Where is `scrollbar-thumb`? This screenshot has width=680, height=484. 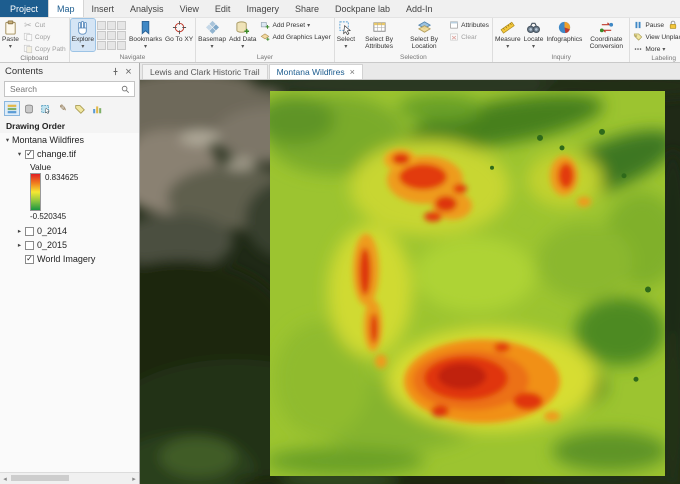
scrollbar-thumb is located at coordinates (40, 478).